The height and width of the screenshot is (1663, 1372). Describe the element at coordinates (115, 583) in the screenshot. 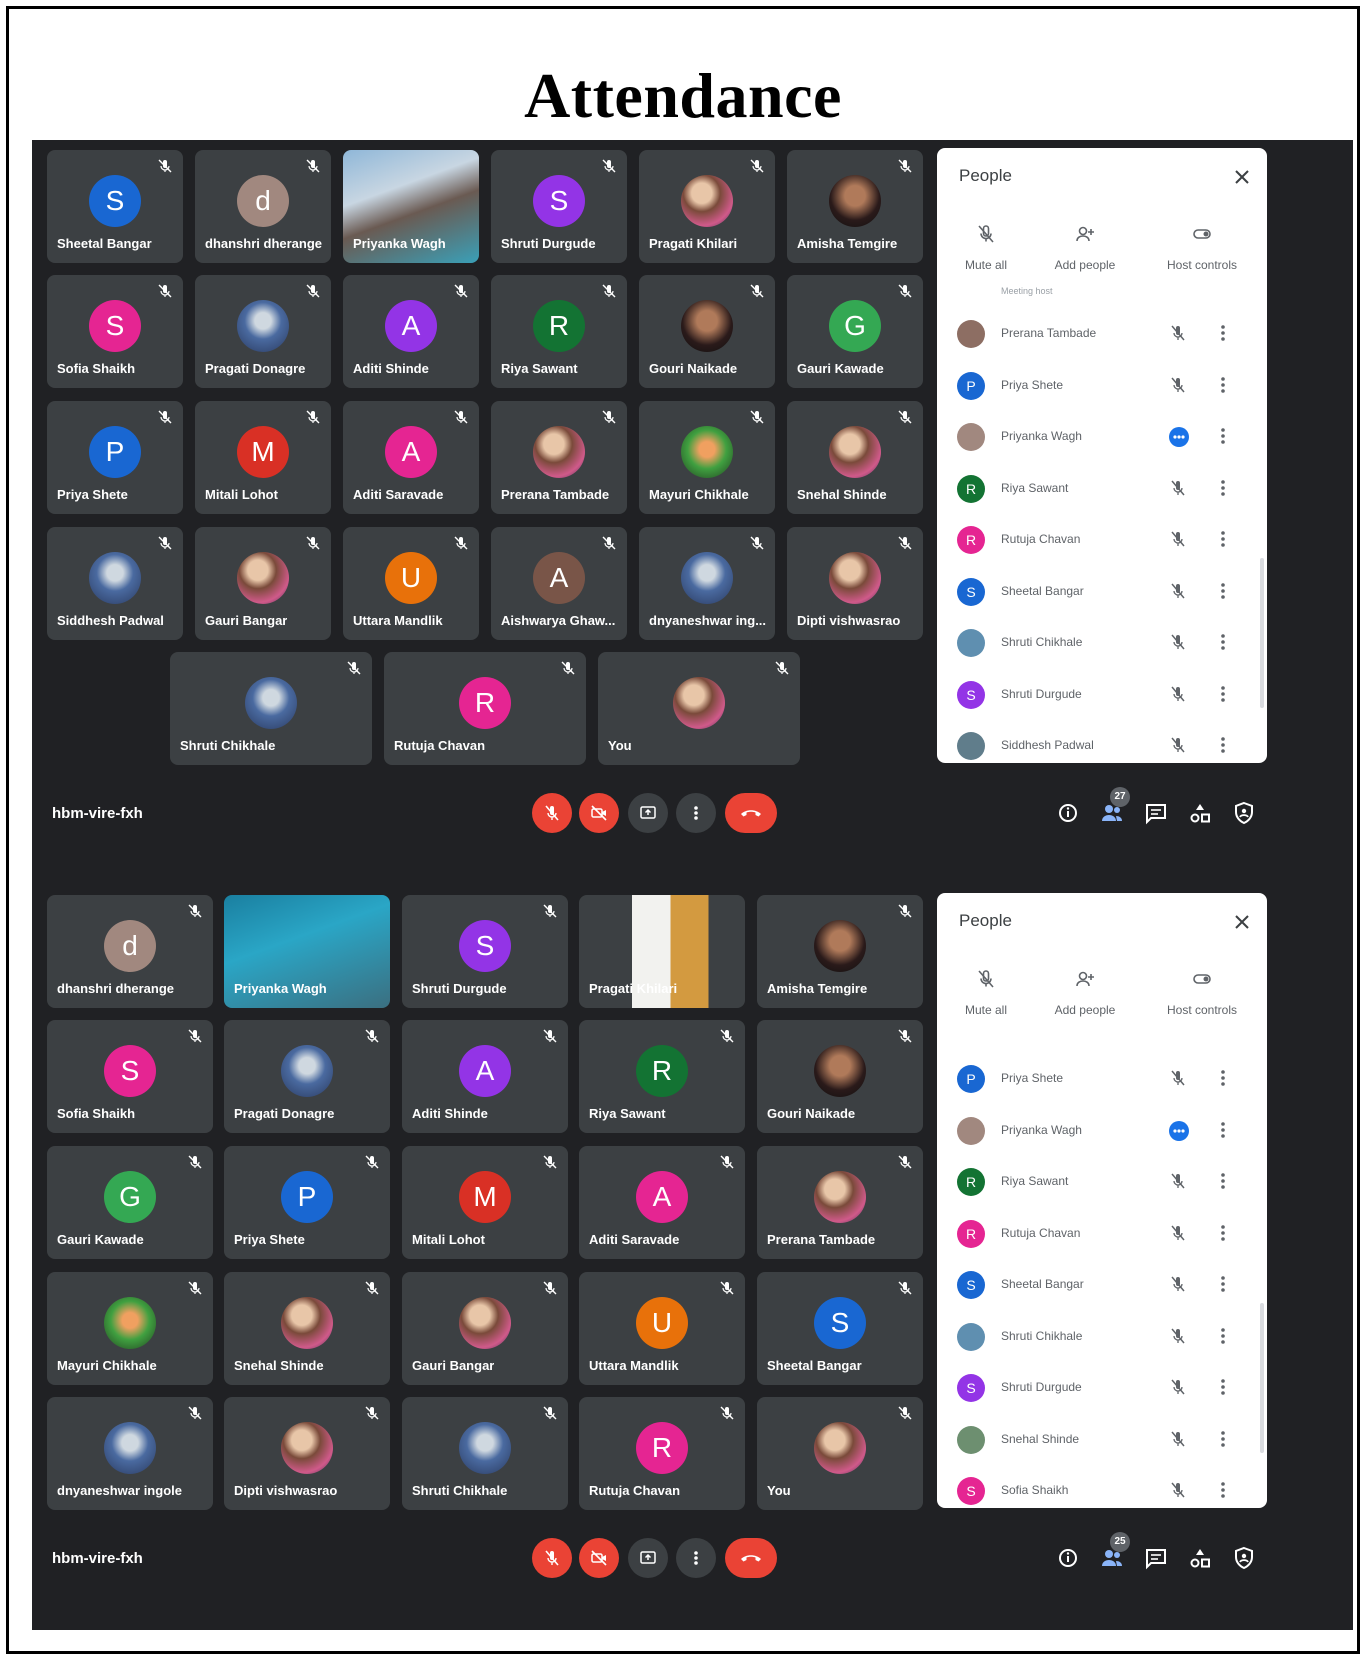

I see `participant-tile: Siddhesh Padwal` at that location.